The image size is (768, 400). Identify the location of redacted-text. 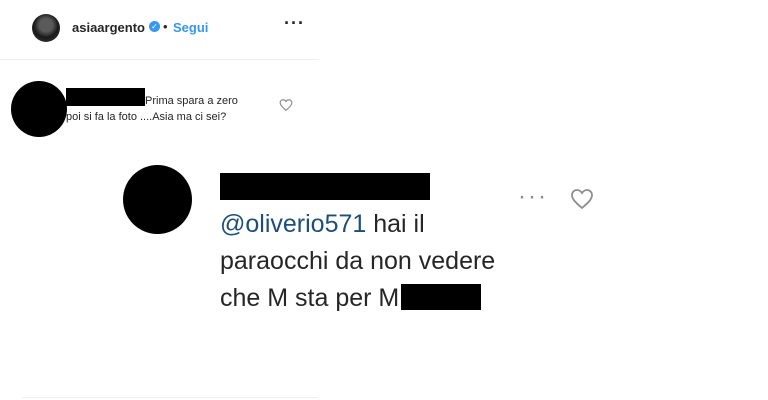
(441, 297).